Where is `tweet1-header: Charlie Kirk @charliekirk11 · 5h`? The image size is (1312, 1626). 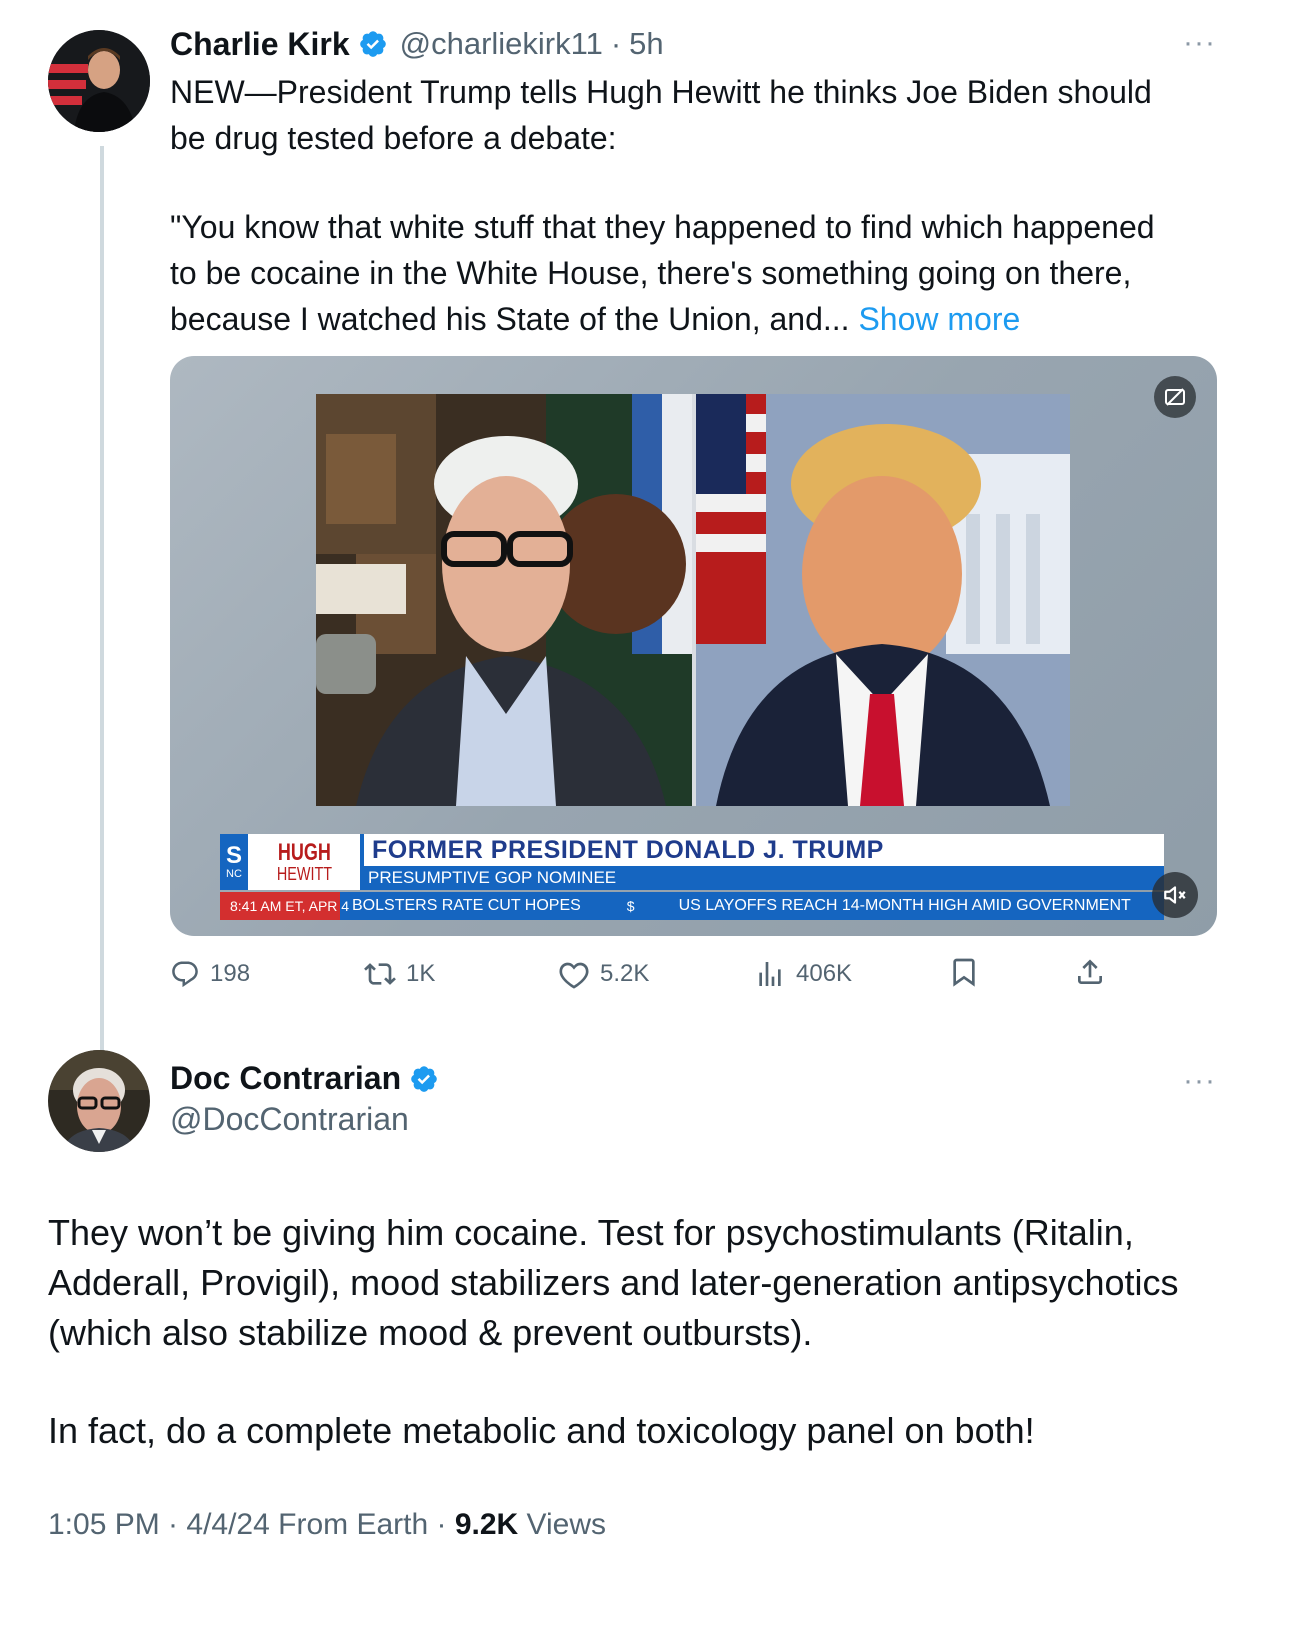
tweet1-header: Charlie Kirk @charliekirk11 · 5h is located at coordinates (417, 44).